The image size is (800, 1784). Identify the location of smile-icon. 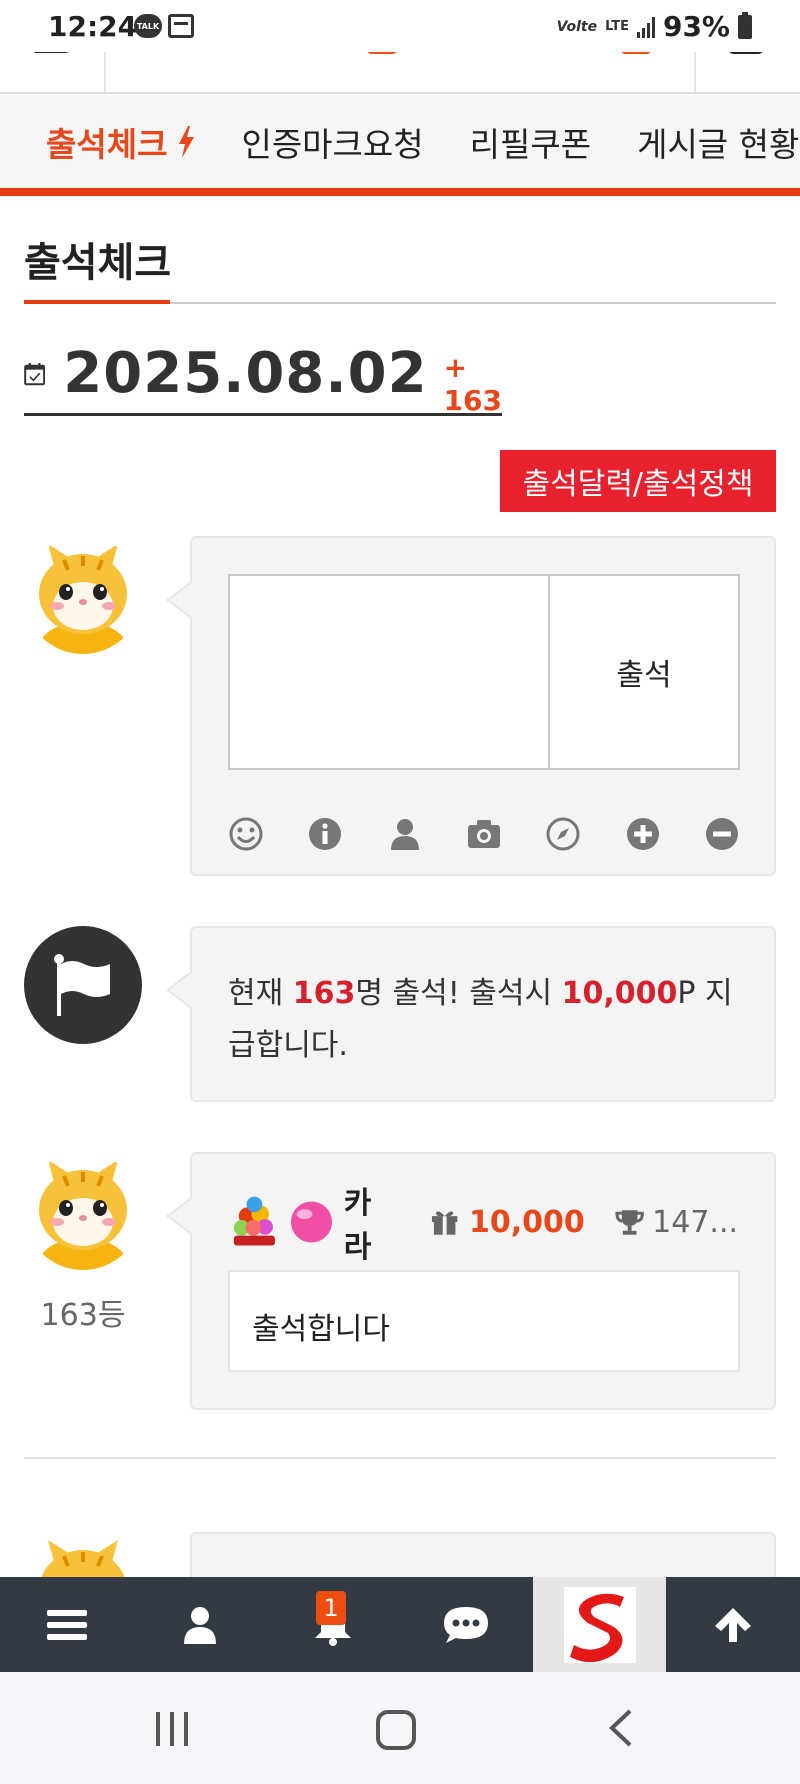
(246, 834).